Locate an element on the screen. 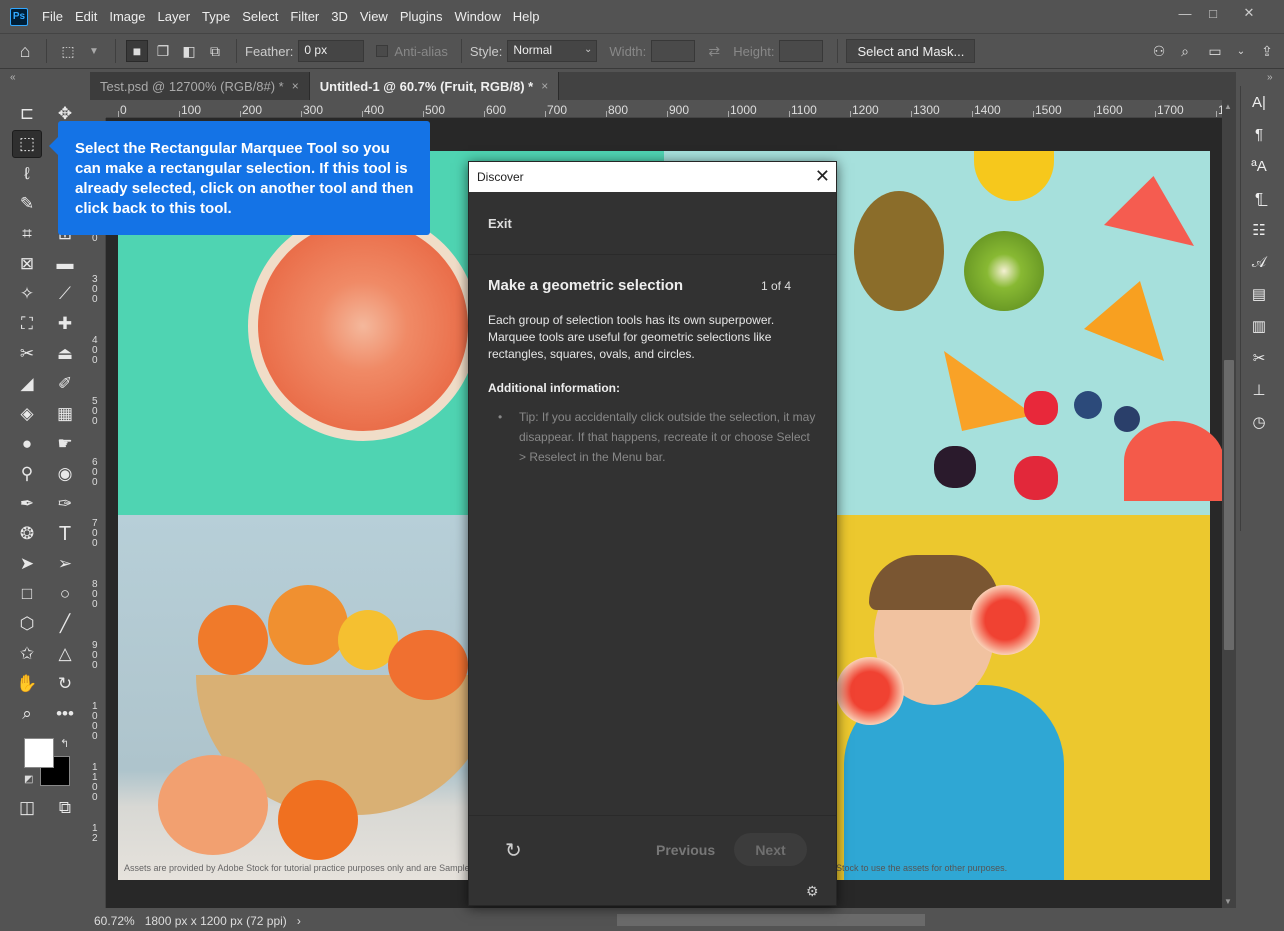 The height and width of the screenshot is (931, 1284). dodge-tool-icon: ⚲ is located at coordinates (27, 474).